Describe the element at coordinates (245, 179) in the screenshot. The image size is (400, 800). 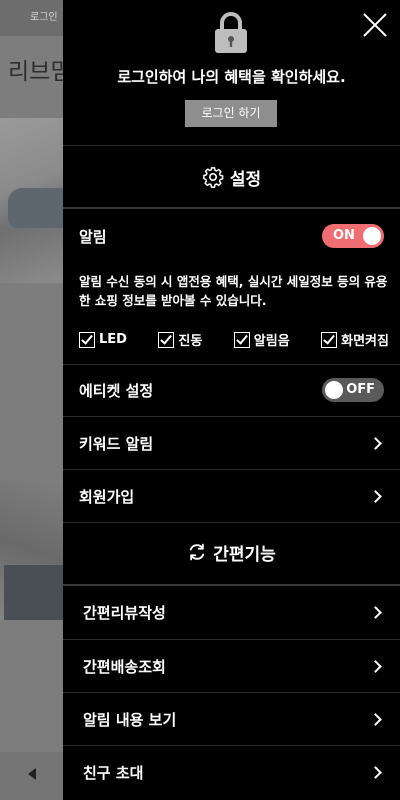
I see `settings-title: 설정` at that location.